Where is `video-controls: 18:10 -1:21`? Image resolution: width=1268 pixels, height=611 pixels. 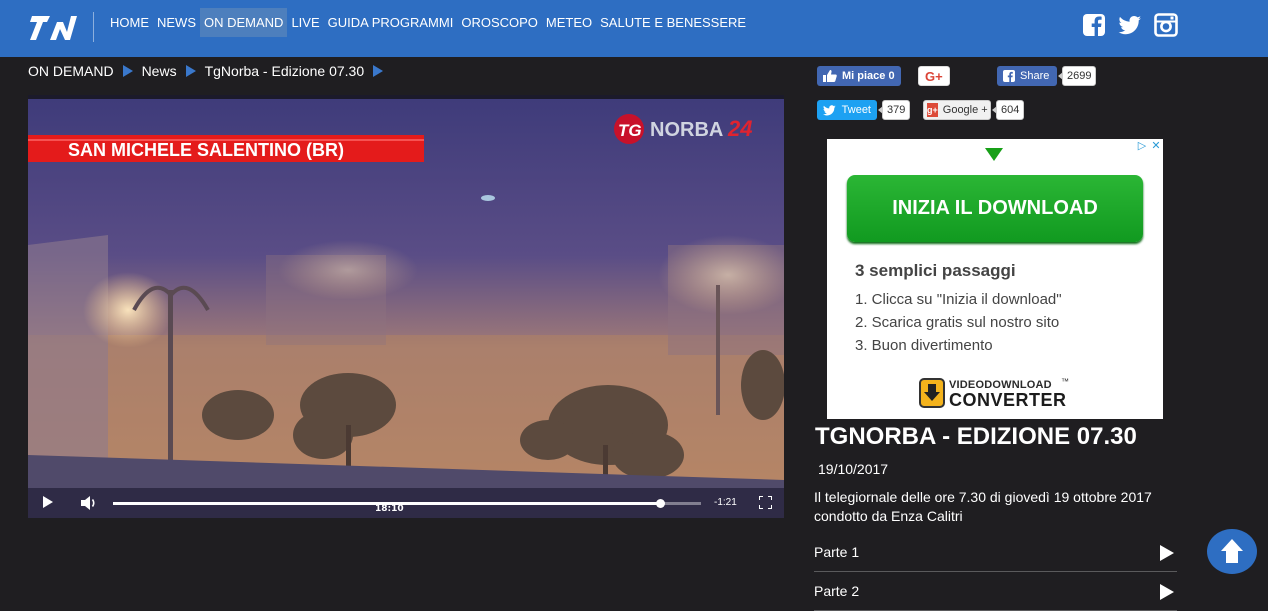 video-controls: 18:10 -1:21 is located at coordinates (406, 503).